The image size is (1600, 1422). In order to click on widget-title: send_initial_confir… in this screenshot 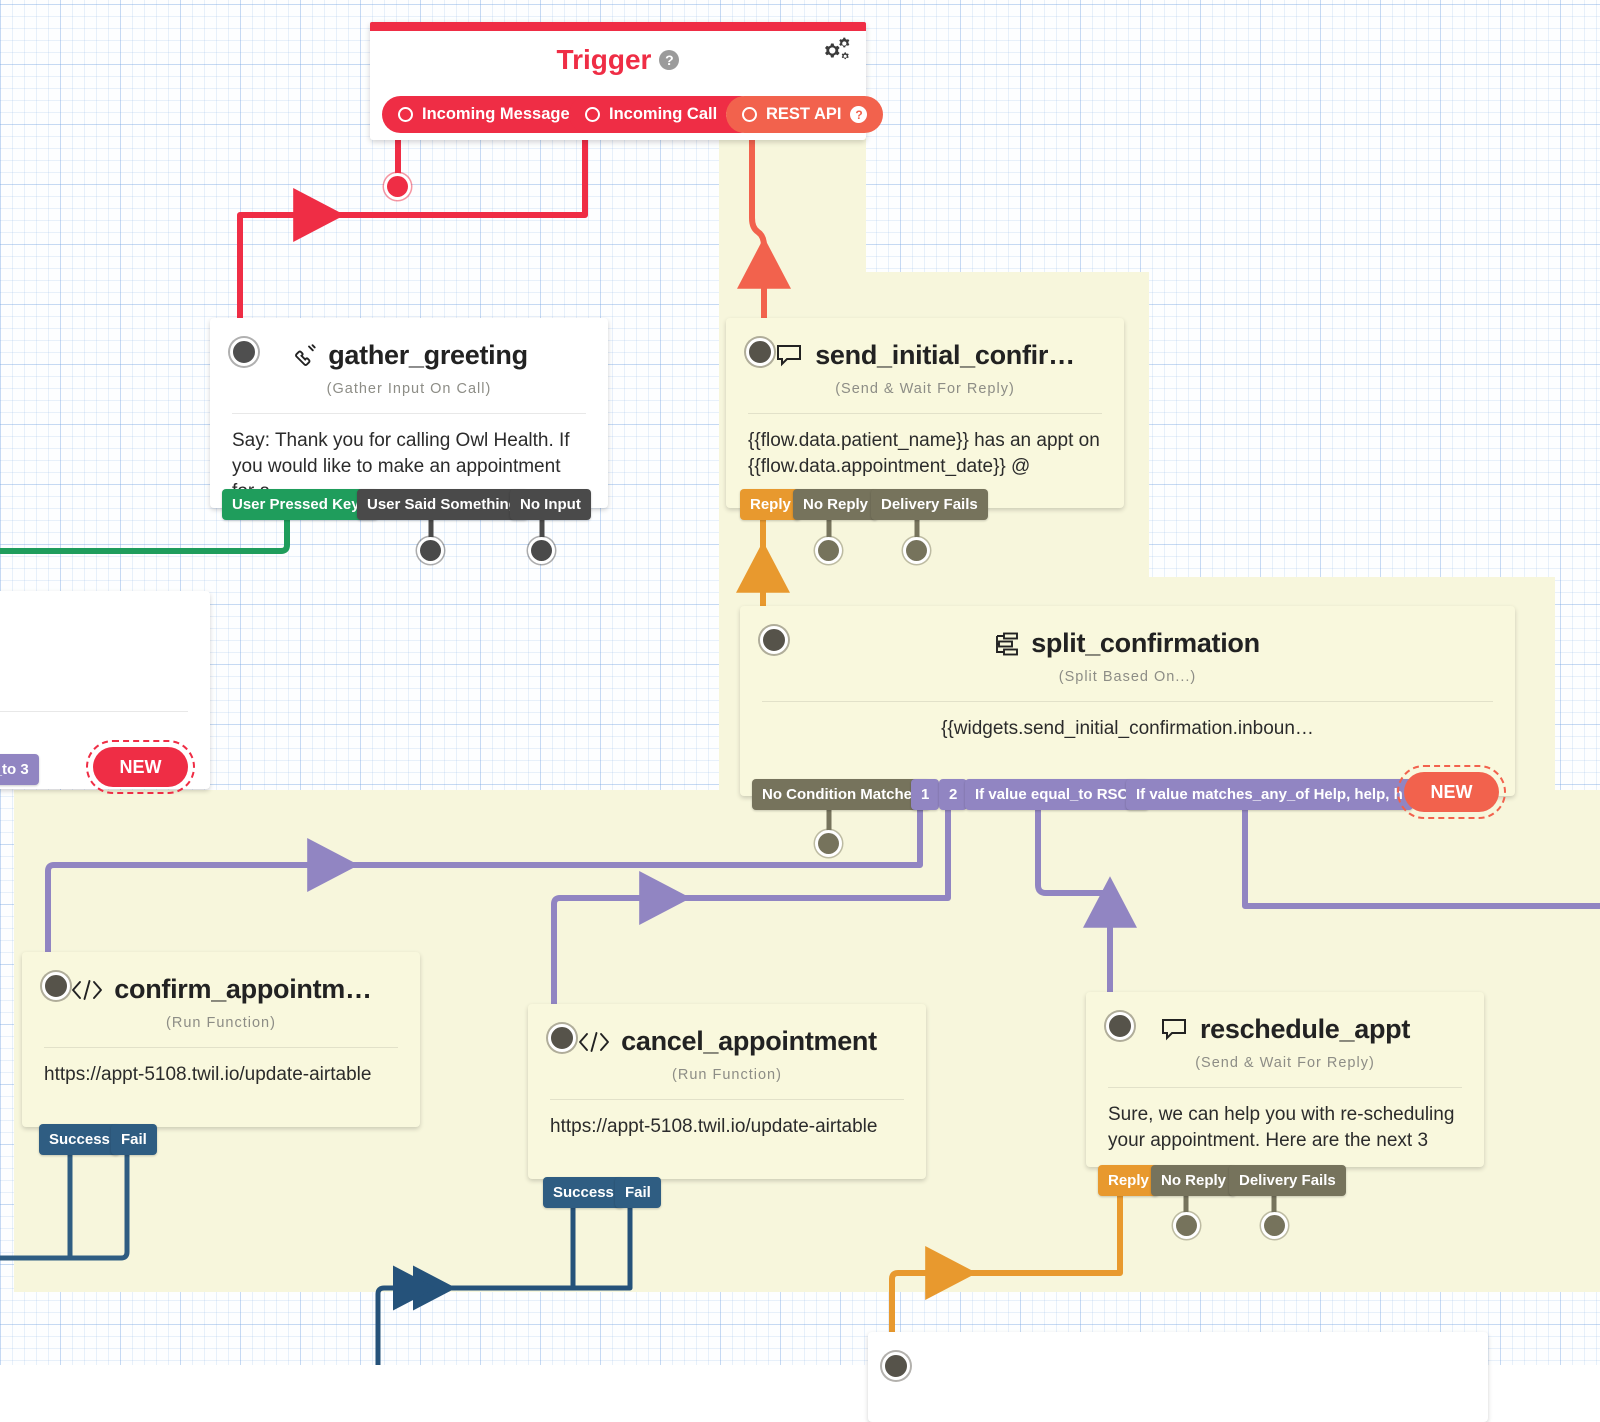, I will do `click(945, 355)`.